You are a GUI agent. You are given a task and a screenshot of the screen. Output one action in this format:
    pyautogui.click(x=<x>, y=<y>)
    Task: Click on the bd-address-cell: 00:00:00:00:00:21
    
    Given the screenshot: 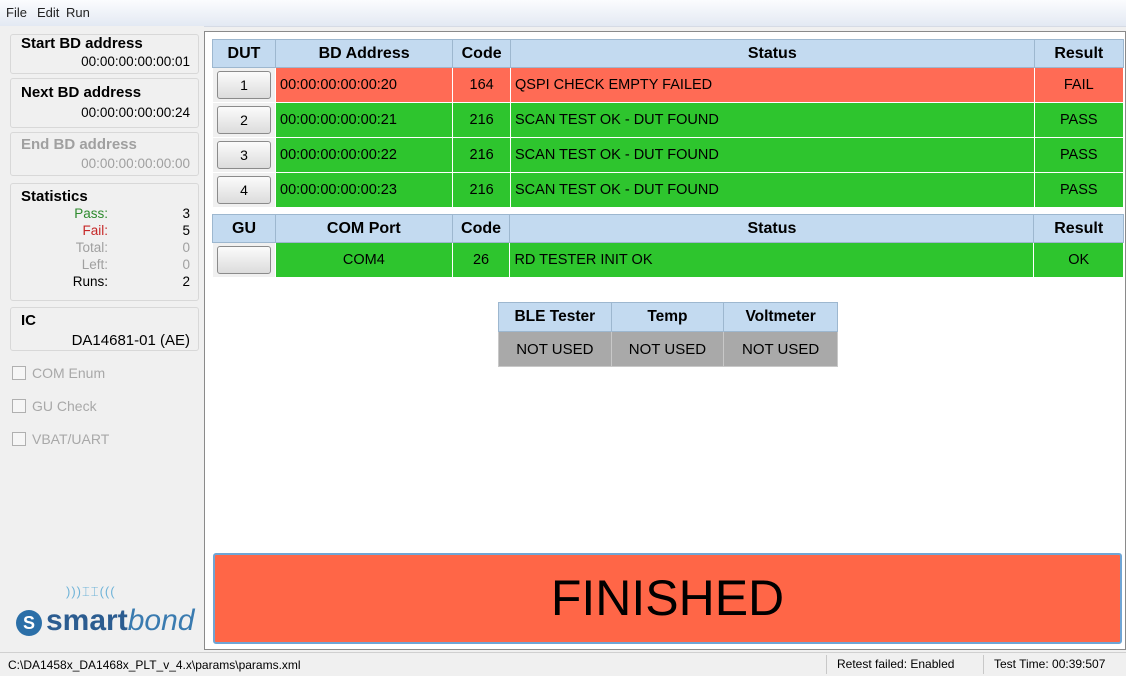 What is the action you would take?
    pyautogui.click(x=364, y=120)
    